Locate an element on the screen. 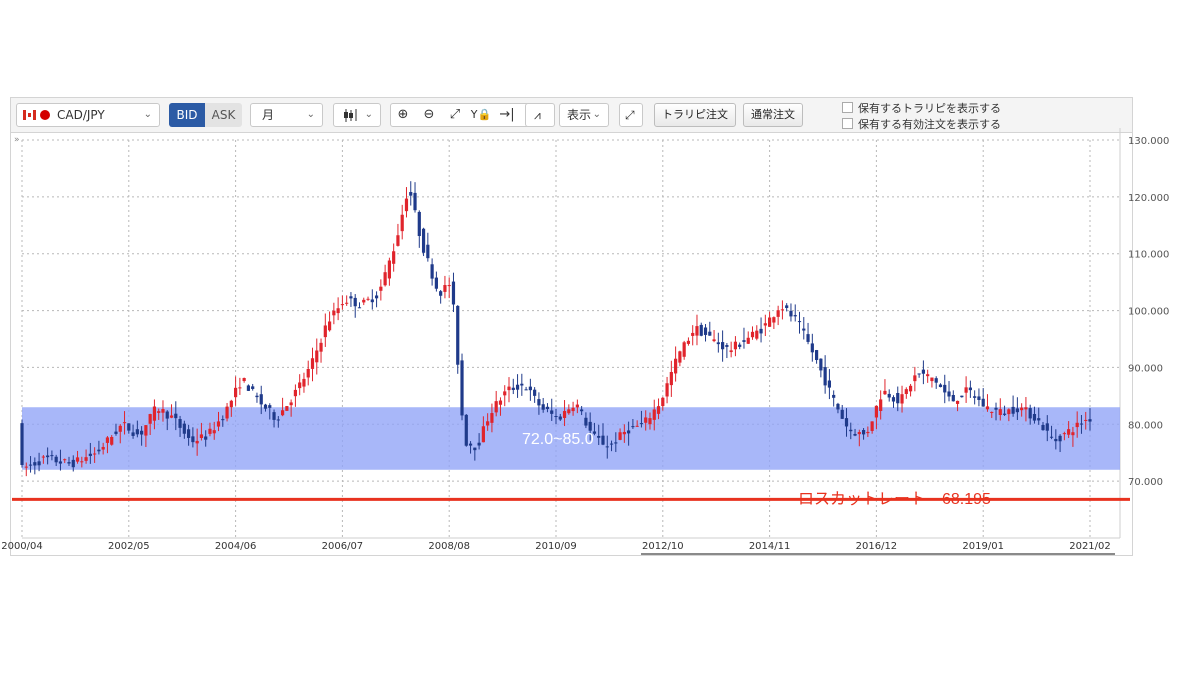 Image resolution: width=1200 pixels, height=675 pixels. x-tick-label: 2014/11 is located at coordinates (770, 546).